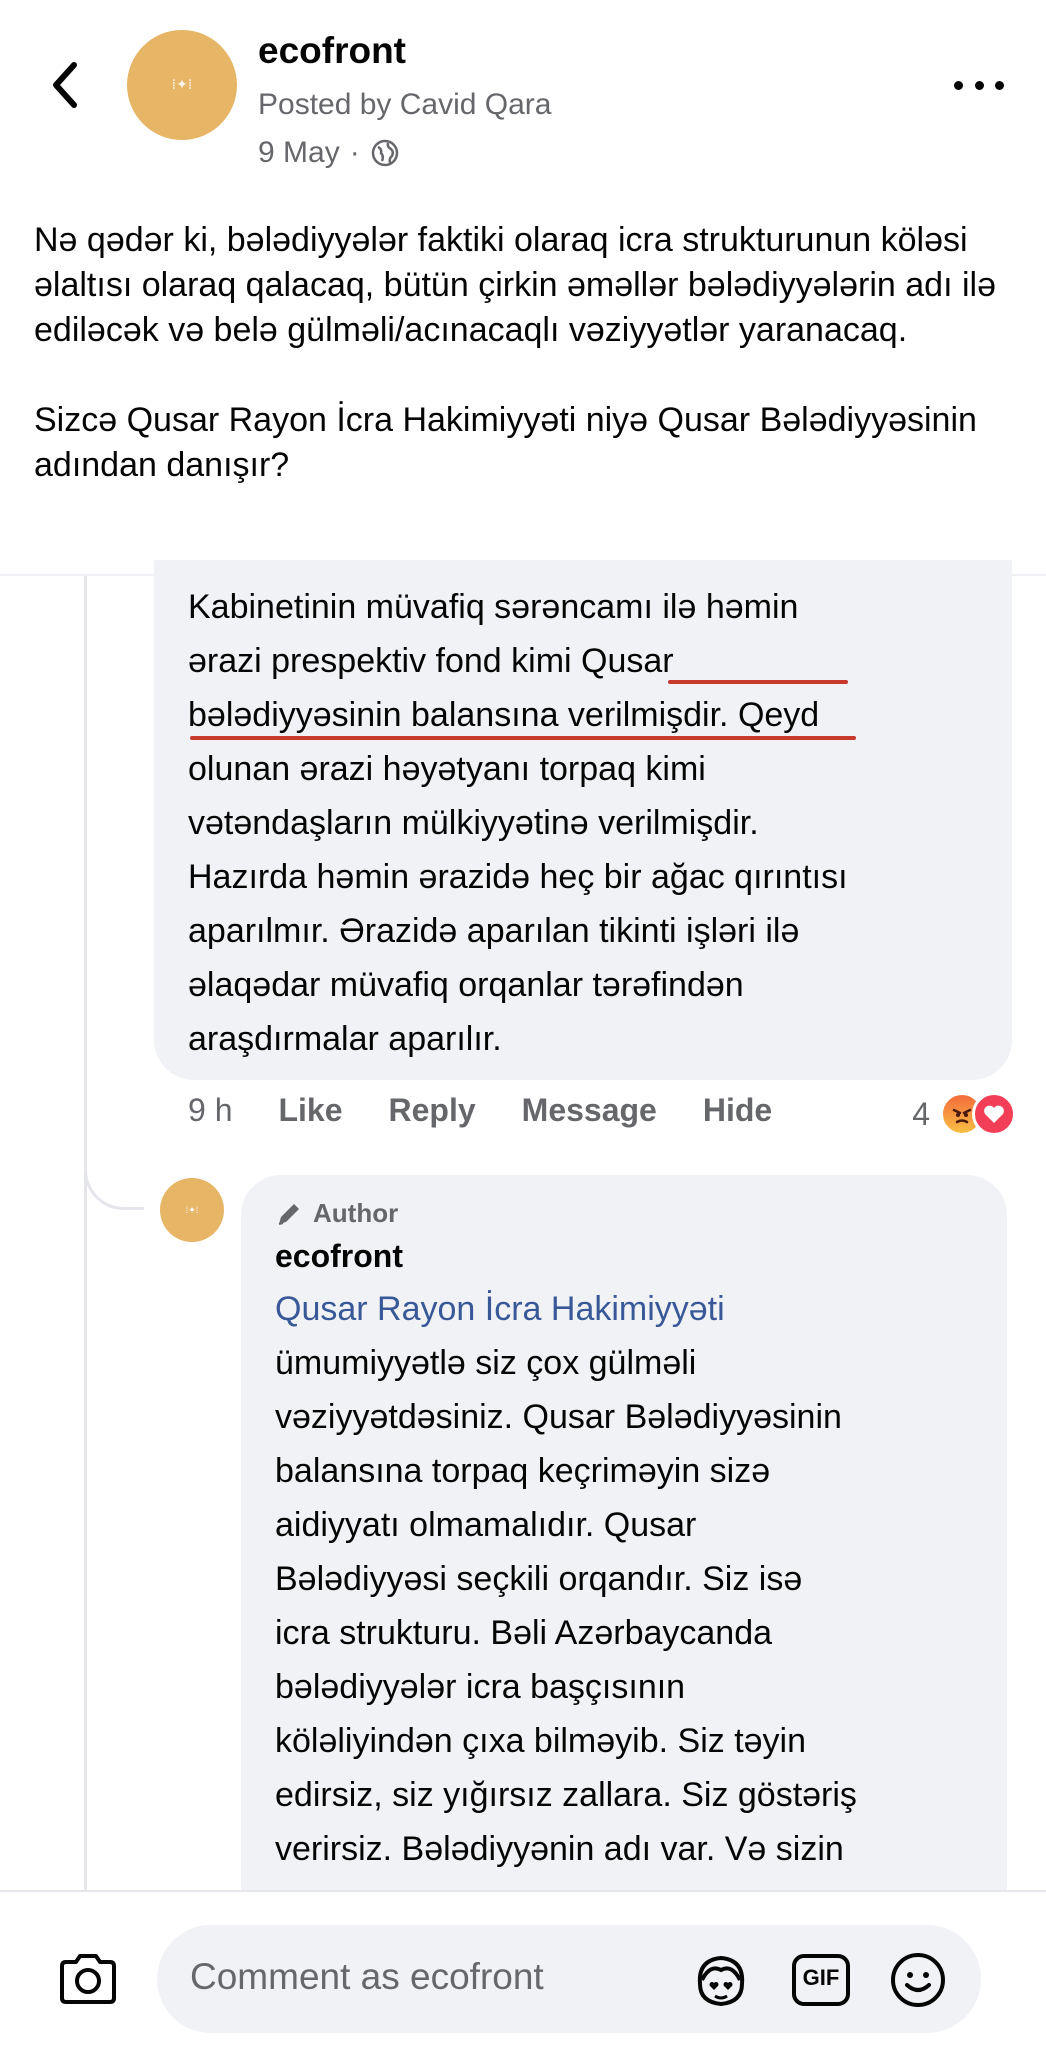 The height and width of the screenshot is (2048, 1046). What do you see at coordinates (339, 1256) in the screenshot?
I see `reply-author-name: ecofront` at bounding box center [339, 1256].